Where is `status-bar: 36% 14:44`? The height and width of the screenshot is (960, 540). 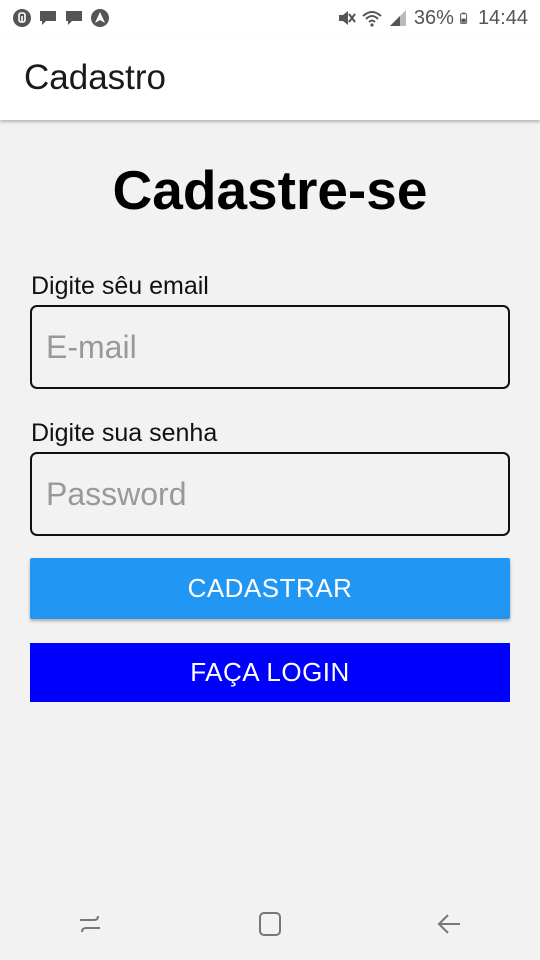 status-bar: 36% 14:44 is located at coordinates (270, 18).